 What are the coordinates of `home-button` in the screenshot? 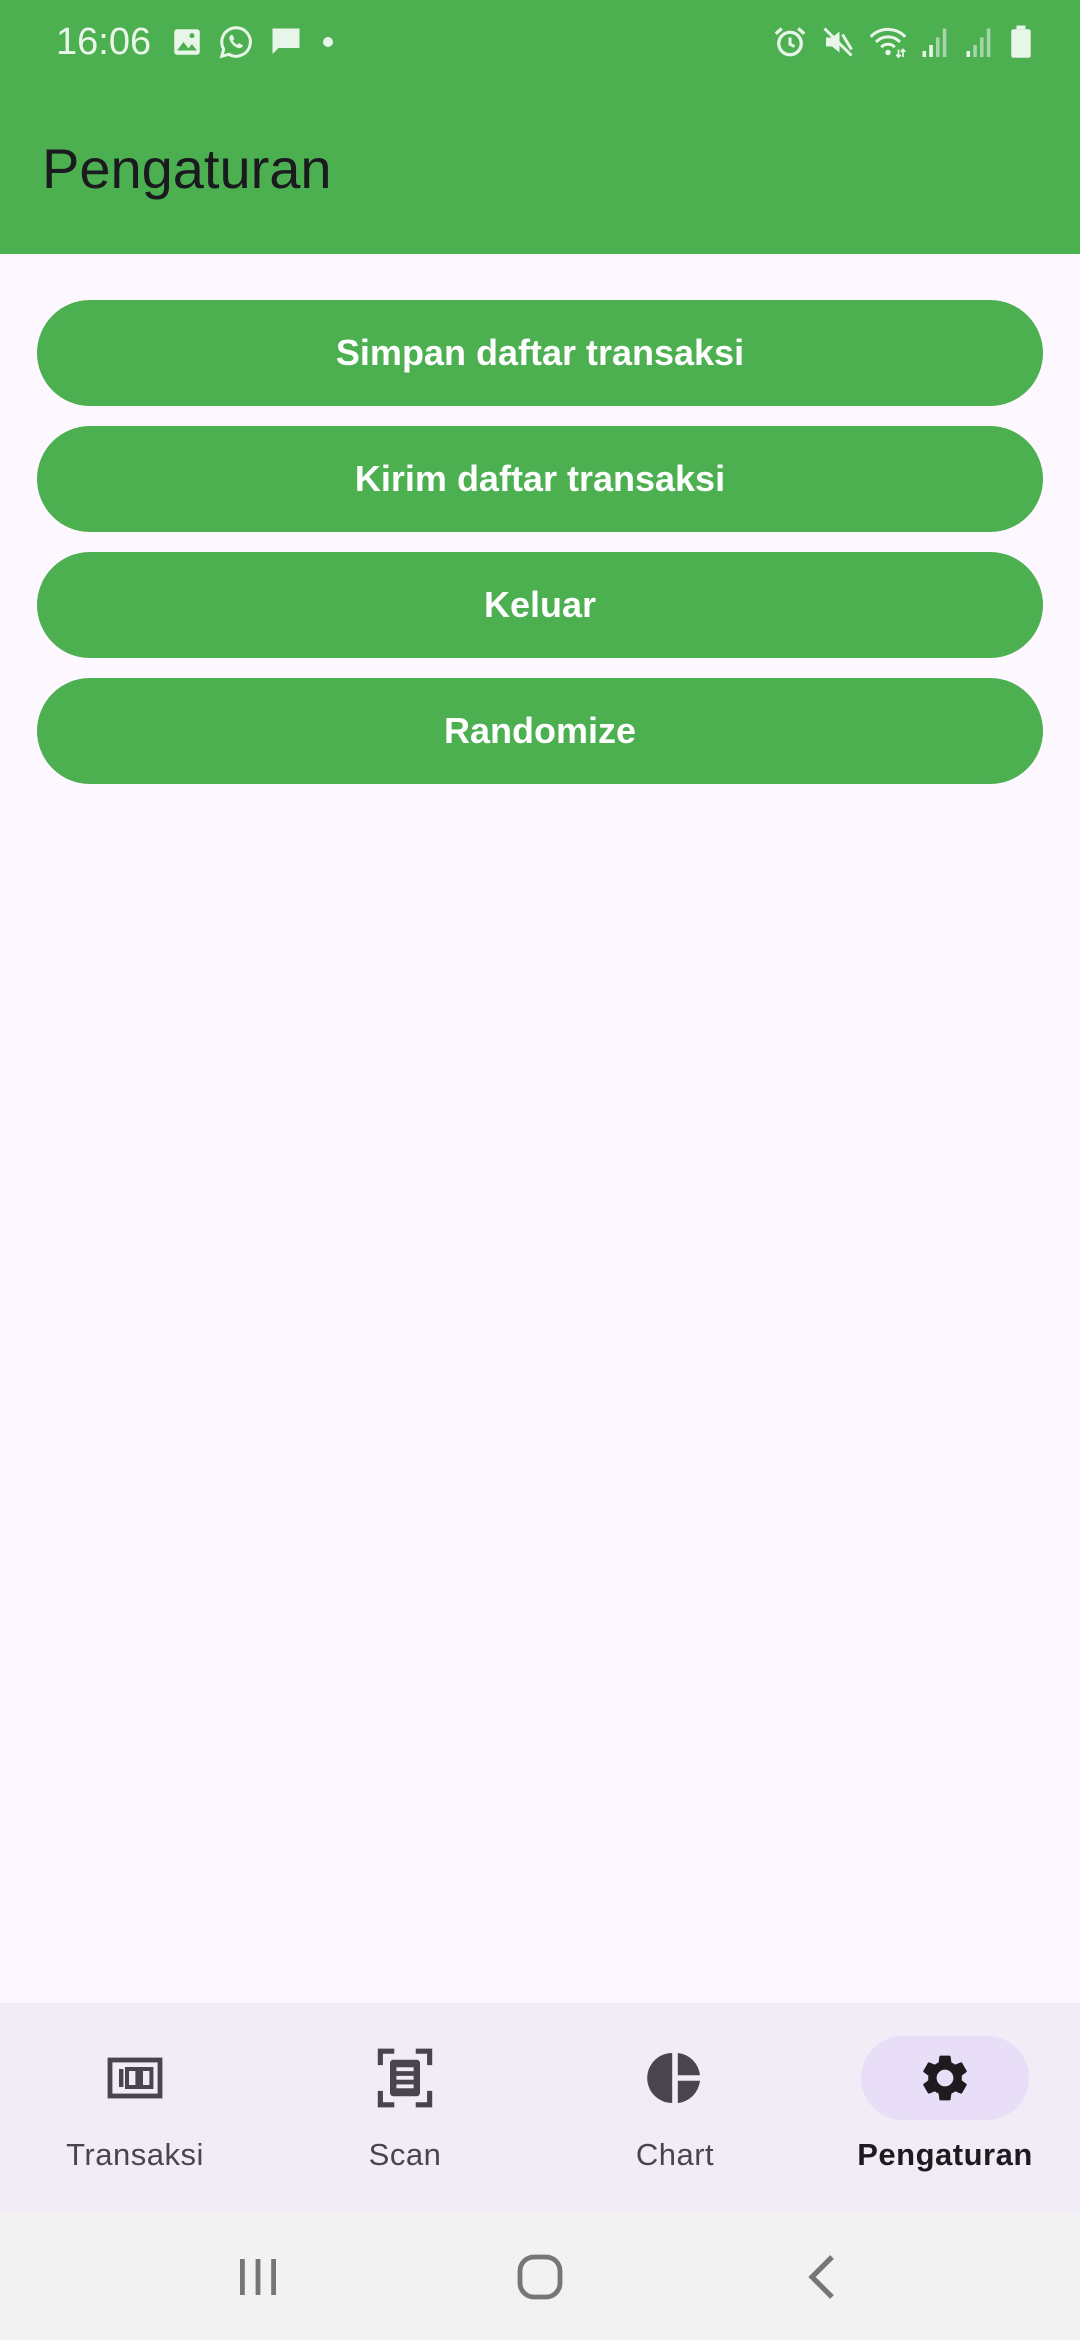 It's located at (540, 2277).